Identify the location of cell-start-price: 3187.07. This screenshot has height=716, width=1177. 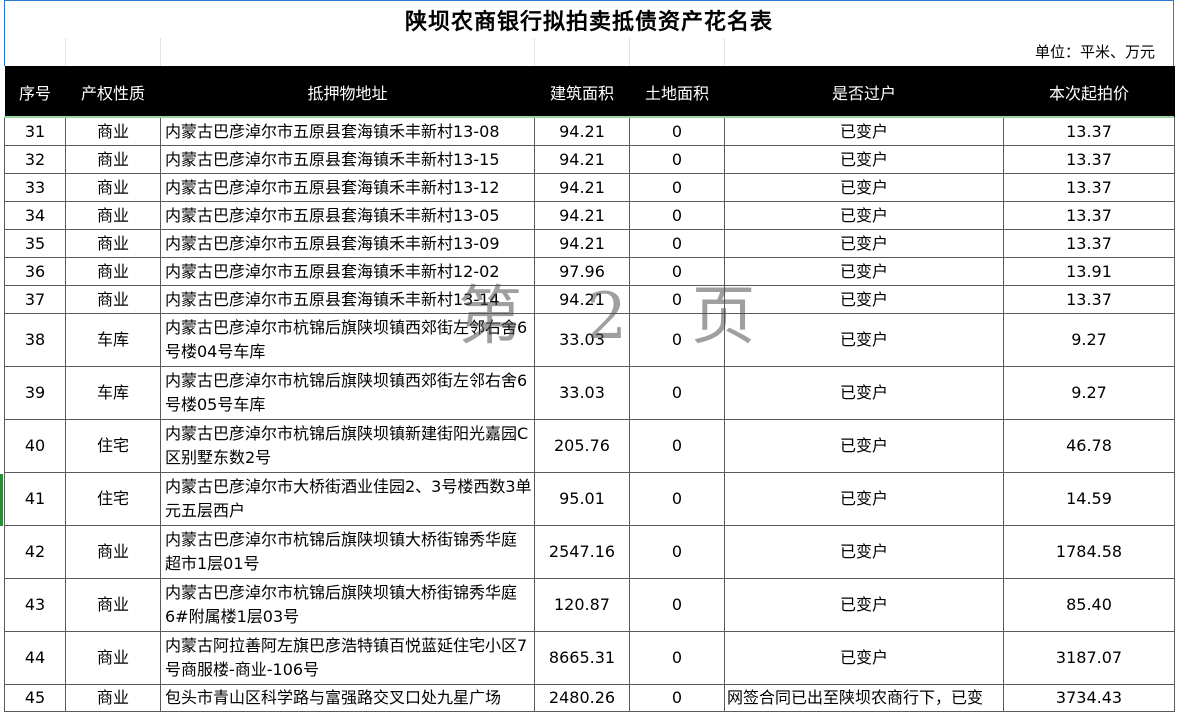
(1089, 658).